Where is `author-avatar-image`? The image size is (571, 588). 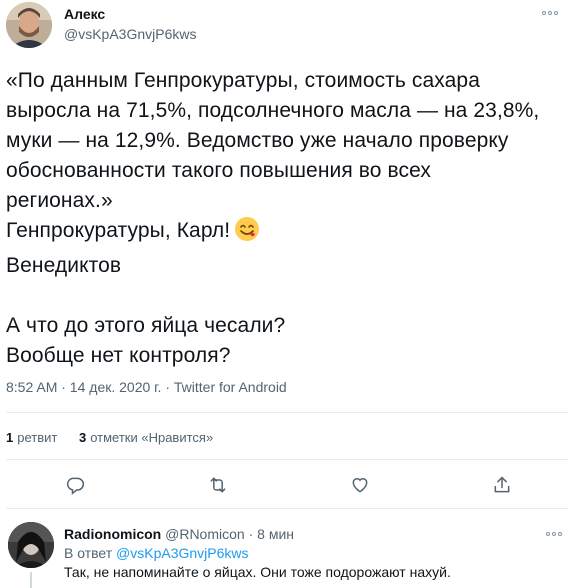
author-avatar-image is located at coordinates (29, 25).